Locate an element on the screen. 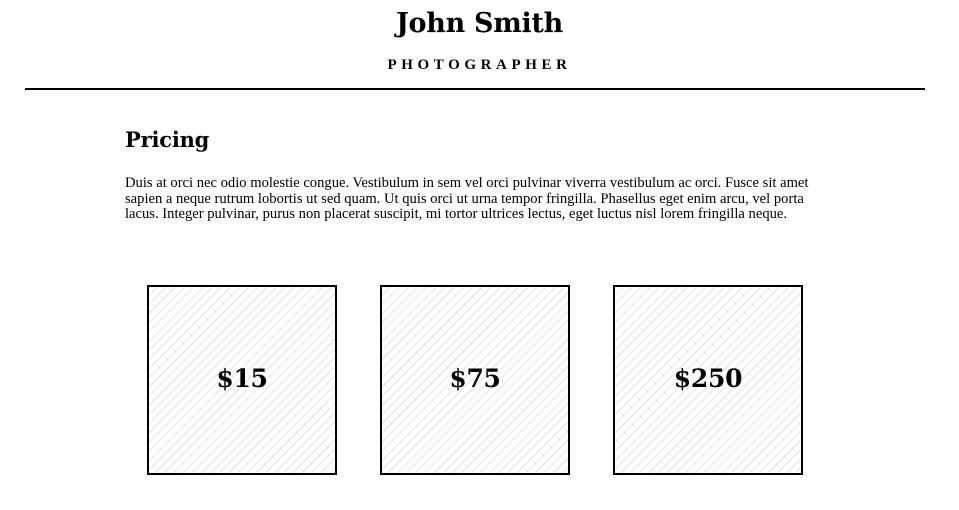 This screenshot has width=959, height=510. site-name: John Smith is located at coordinates (479, 23).